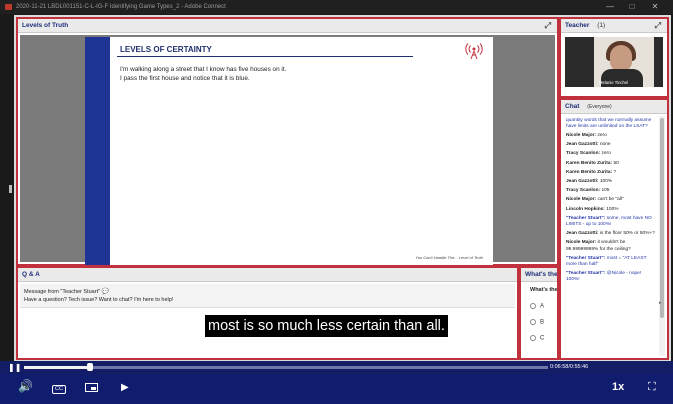 The height and width of the screenshot is (404, 673). Describe the element at coordinates (618, 387) in the screenshot. I see `playback-speed: 1x` at that location.